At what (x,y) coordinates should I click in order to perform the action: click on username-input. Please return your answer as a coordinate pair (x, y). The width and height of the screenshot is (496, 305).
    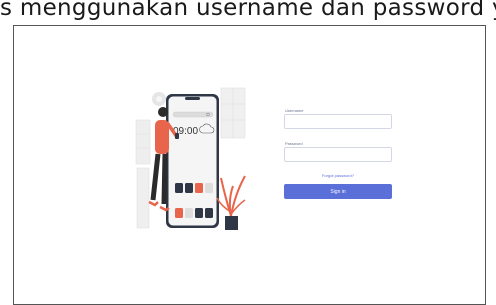
    Looking at the image, I should click on (338, 121).